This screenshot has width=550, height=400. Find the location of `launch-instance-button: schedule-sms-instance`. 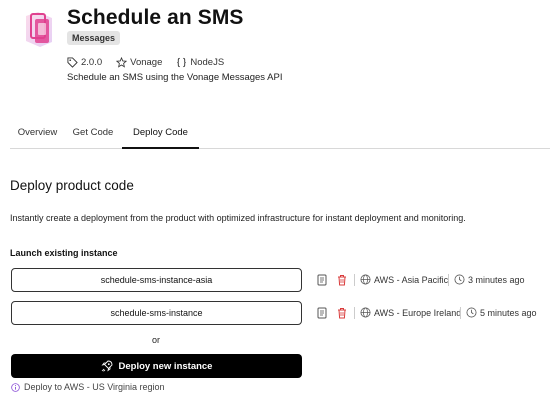

launch-instance-button: schedule-sms-instance is located at coordinates (156, 313).